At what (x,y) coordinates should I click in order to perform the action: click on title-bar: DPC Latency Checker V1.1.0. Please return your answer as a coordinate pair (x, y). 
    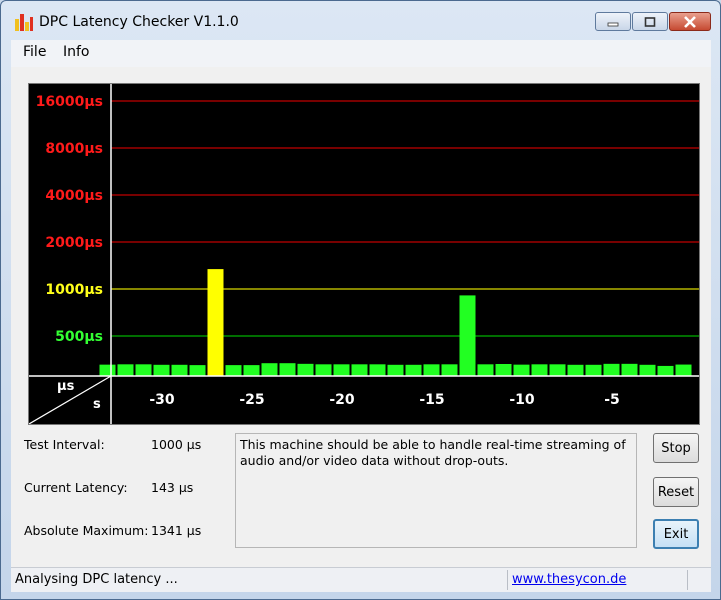
    Looking at the image, I should click on (360, 20).